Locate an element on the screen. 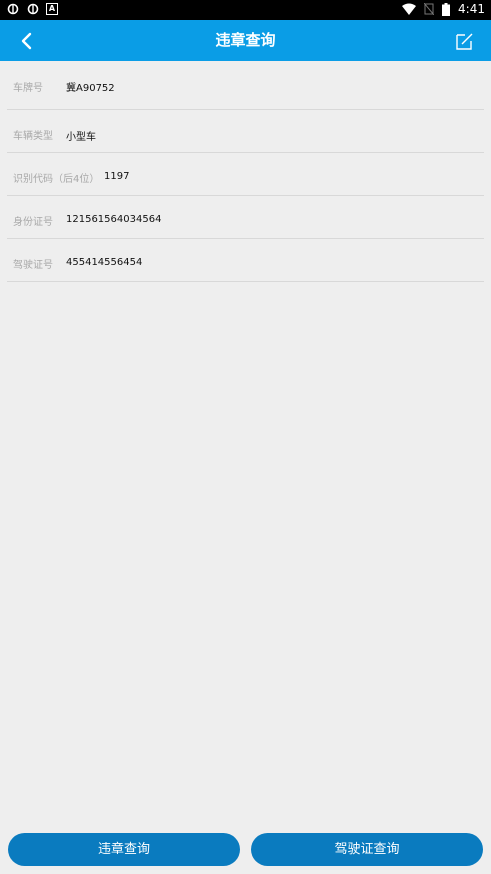 This screenshot has height=874, width=491. status-bar-right: 4:41 is located at coordinates (443, 9).